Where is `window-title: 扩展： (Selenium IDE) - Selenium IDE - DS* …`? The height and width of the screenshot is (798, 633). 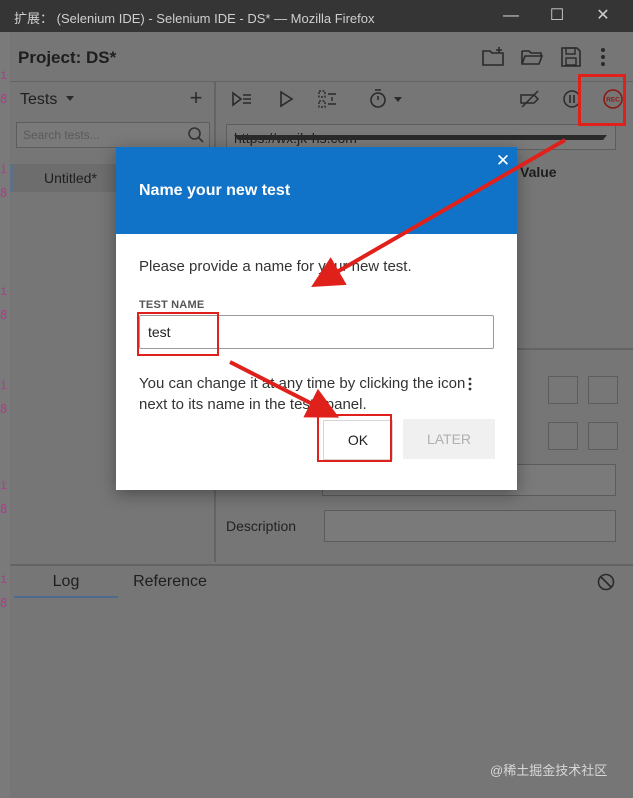 window-title: 扩展： (Selenium IDE) - Selenium IDE - DS* … is located at coordinates (194, 18).